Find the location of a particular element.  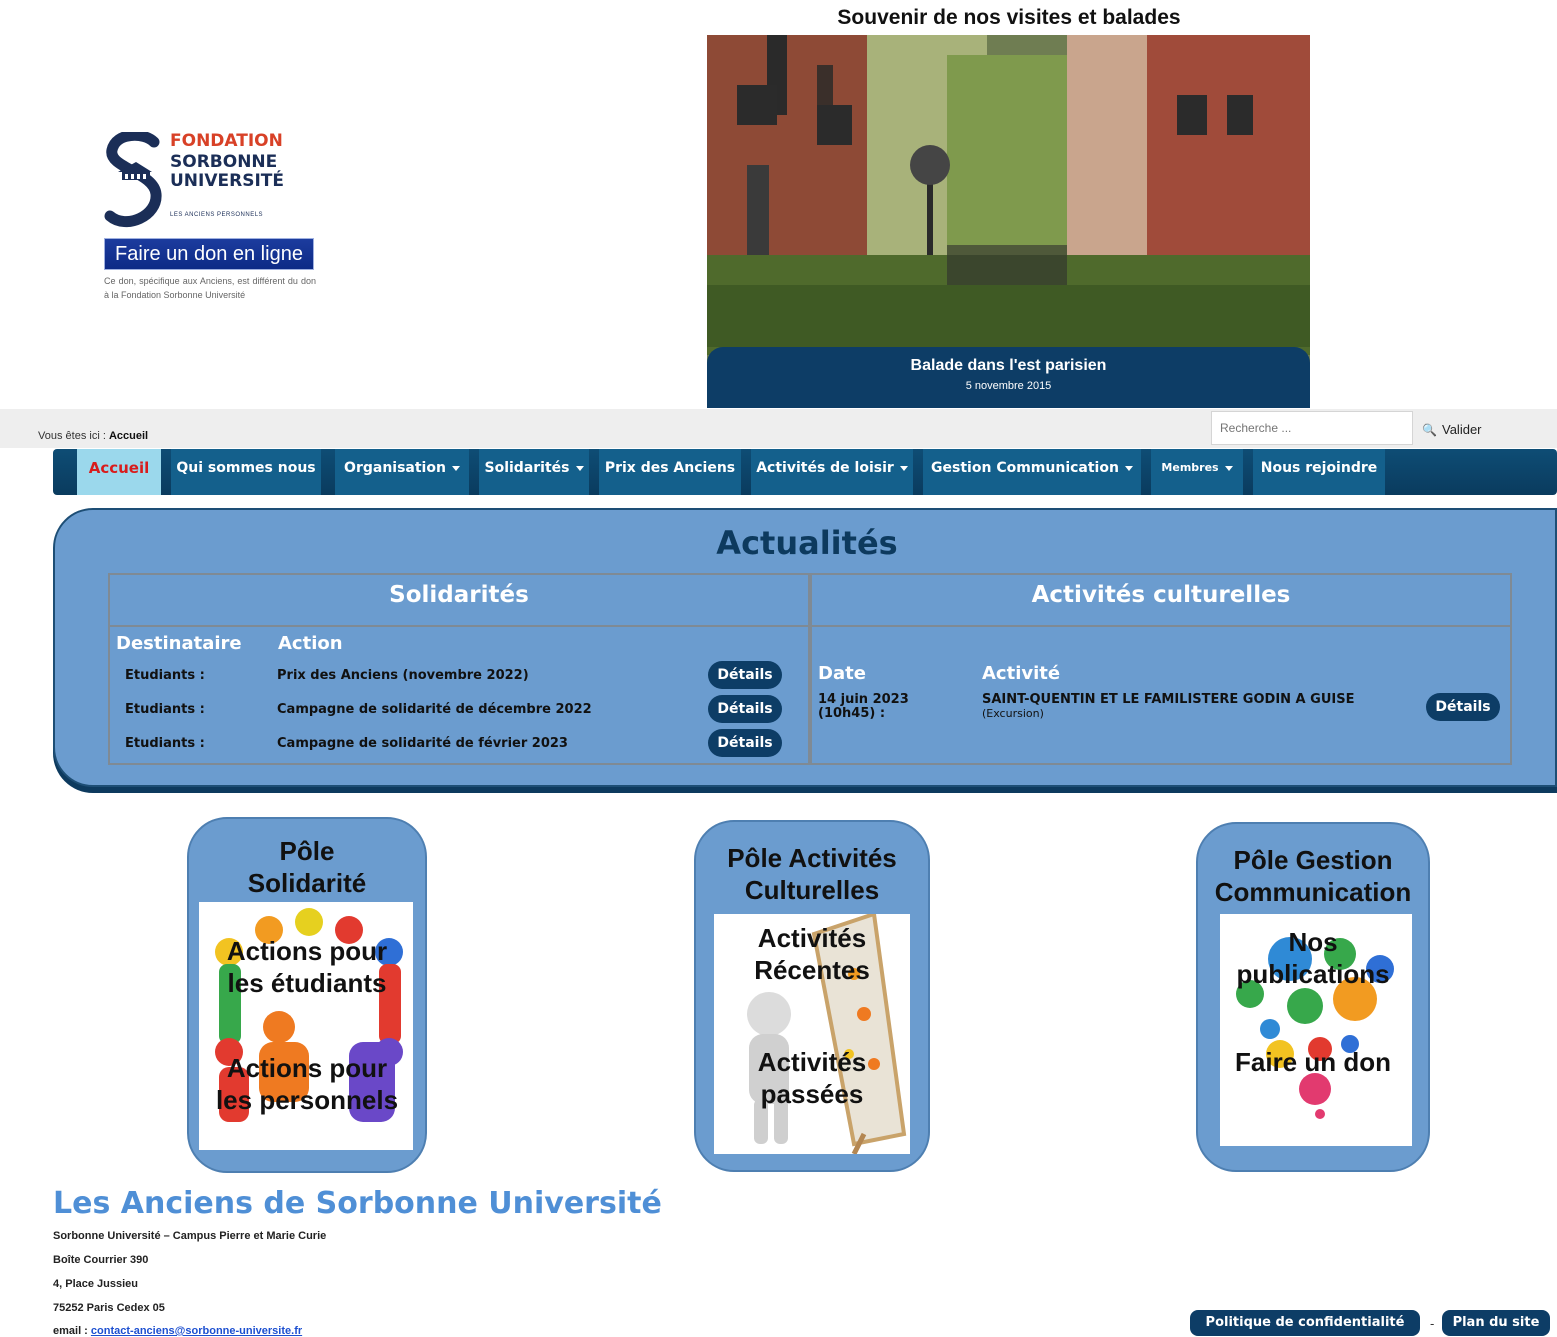

footer-address-line: Boîte Courrier 390 is located at coordinates (101, 1260).